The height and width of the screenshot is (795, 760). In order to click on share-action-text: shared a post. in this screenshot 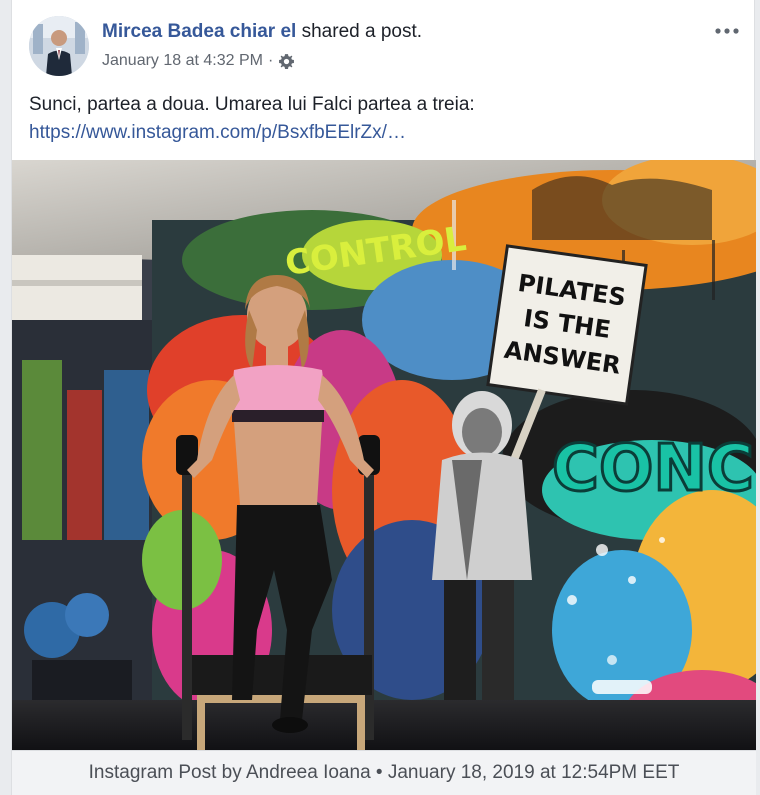, I will do `click(359, 31)`.